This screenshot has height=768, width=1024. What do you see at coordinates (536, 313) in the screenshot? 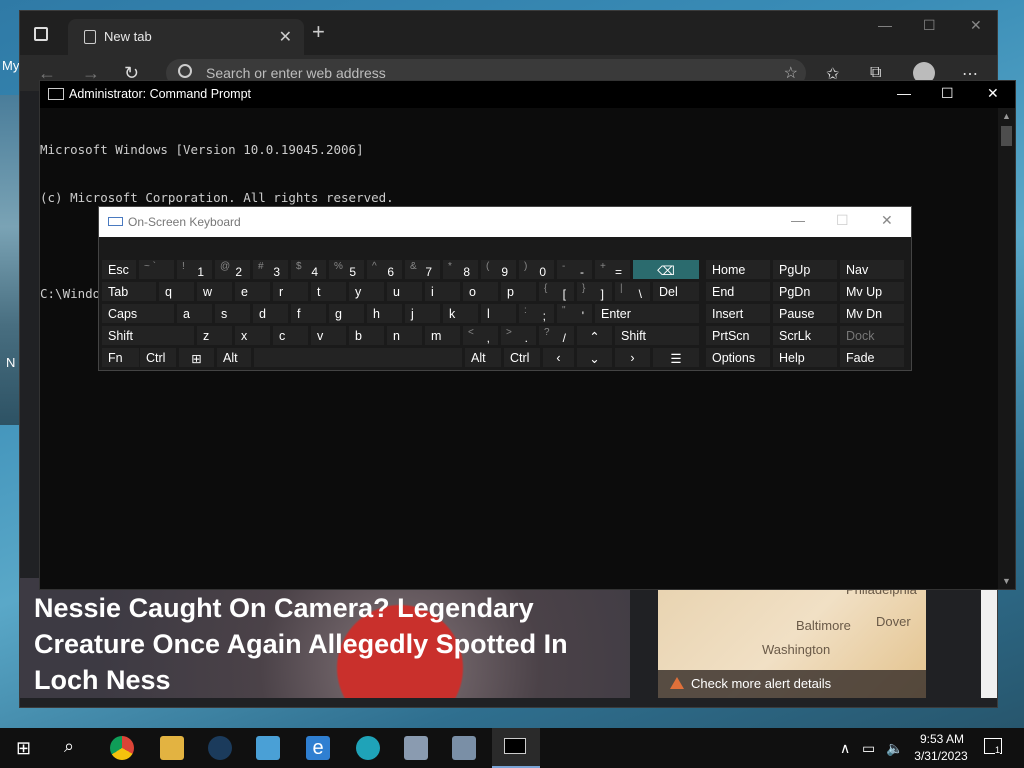
I see `key-symbol: :;` at bounding box center [536, 313].